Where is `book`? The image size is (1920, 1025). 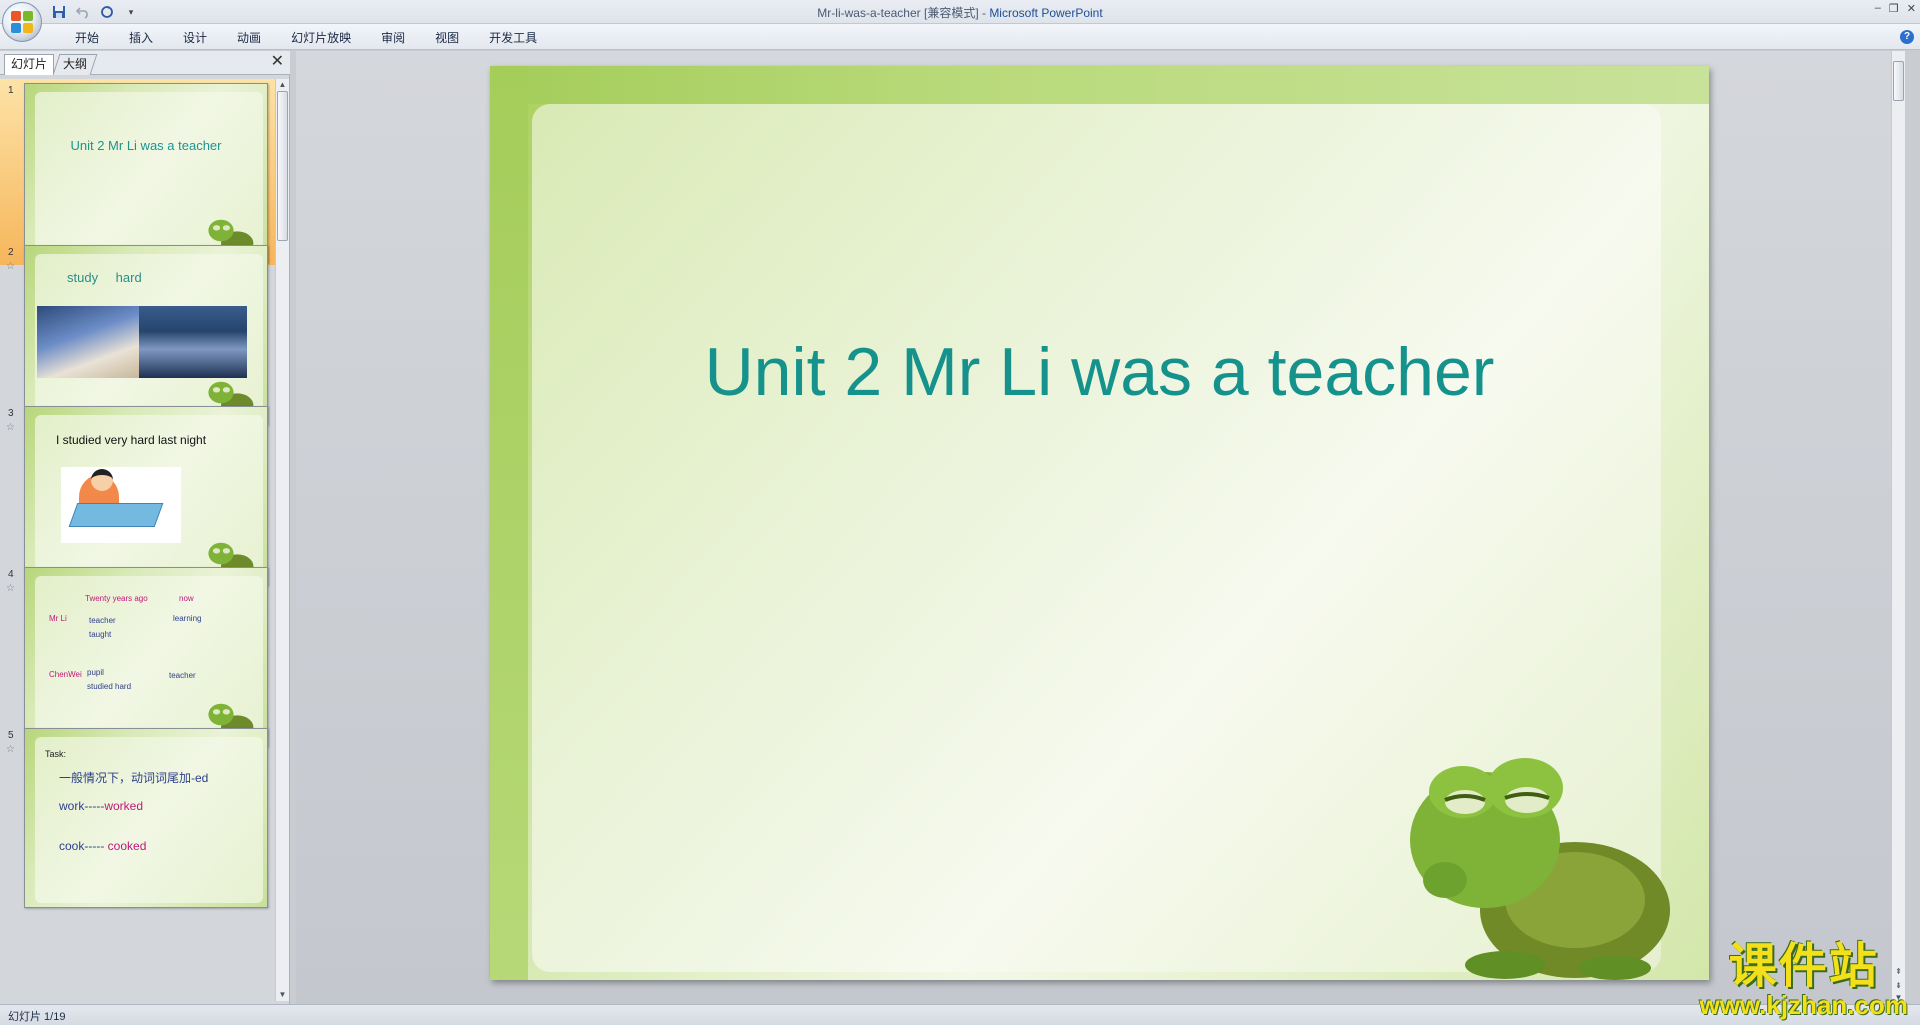 book is located at coordinates (116, 515).